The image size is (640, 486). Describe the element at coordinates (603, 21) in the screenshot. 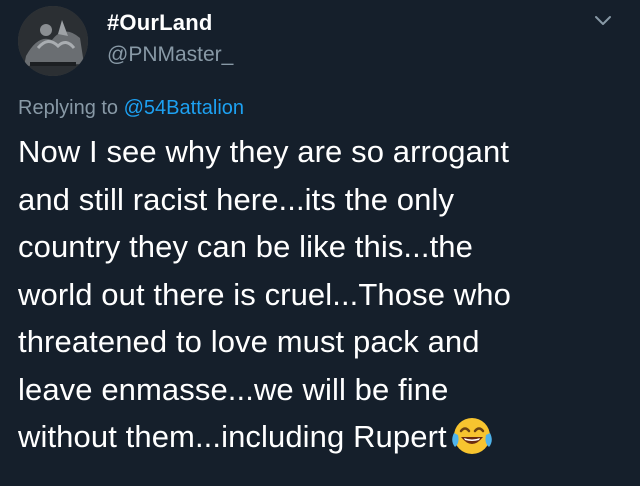

I see `chevron-down-icon` at that location.